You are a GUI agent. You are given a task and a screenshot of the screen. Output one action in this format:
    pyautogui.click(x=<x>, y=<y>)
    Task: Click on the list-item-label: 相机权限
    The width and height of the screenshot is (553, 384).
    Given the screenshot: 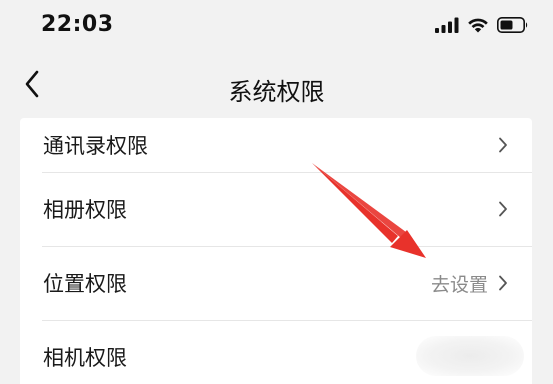 What is the action you would take?
    pyautogui.click(x=85, y=358)
    